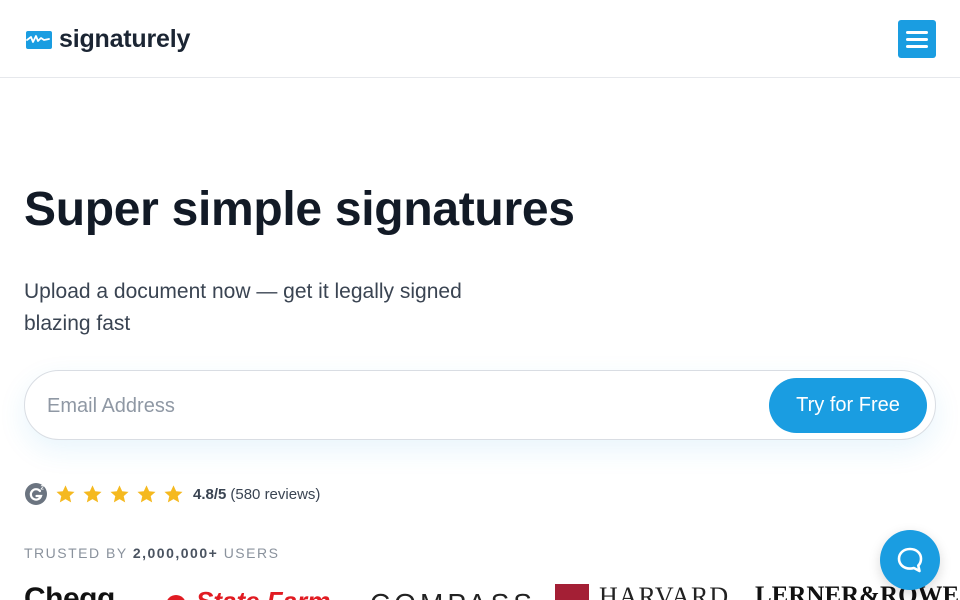 This screenshot has height=600, width=960. I want to click on compass-logo: COMPASS, so click(453, 594).